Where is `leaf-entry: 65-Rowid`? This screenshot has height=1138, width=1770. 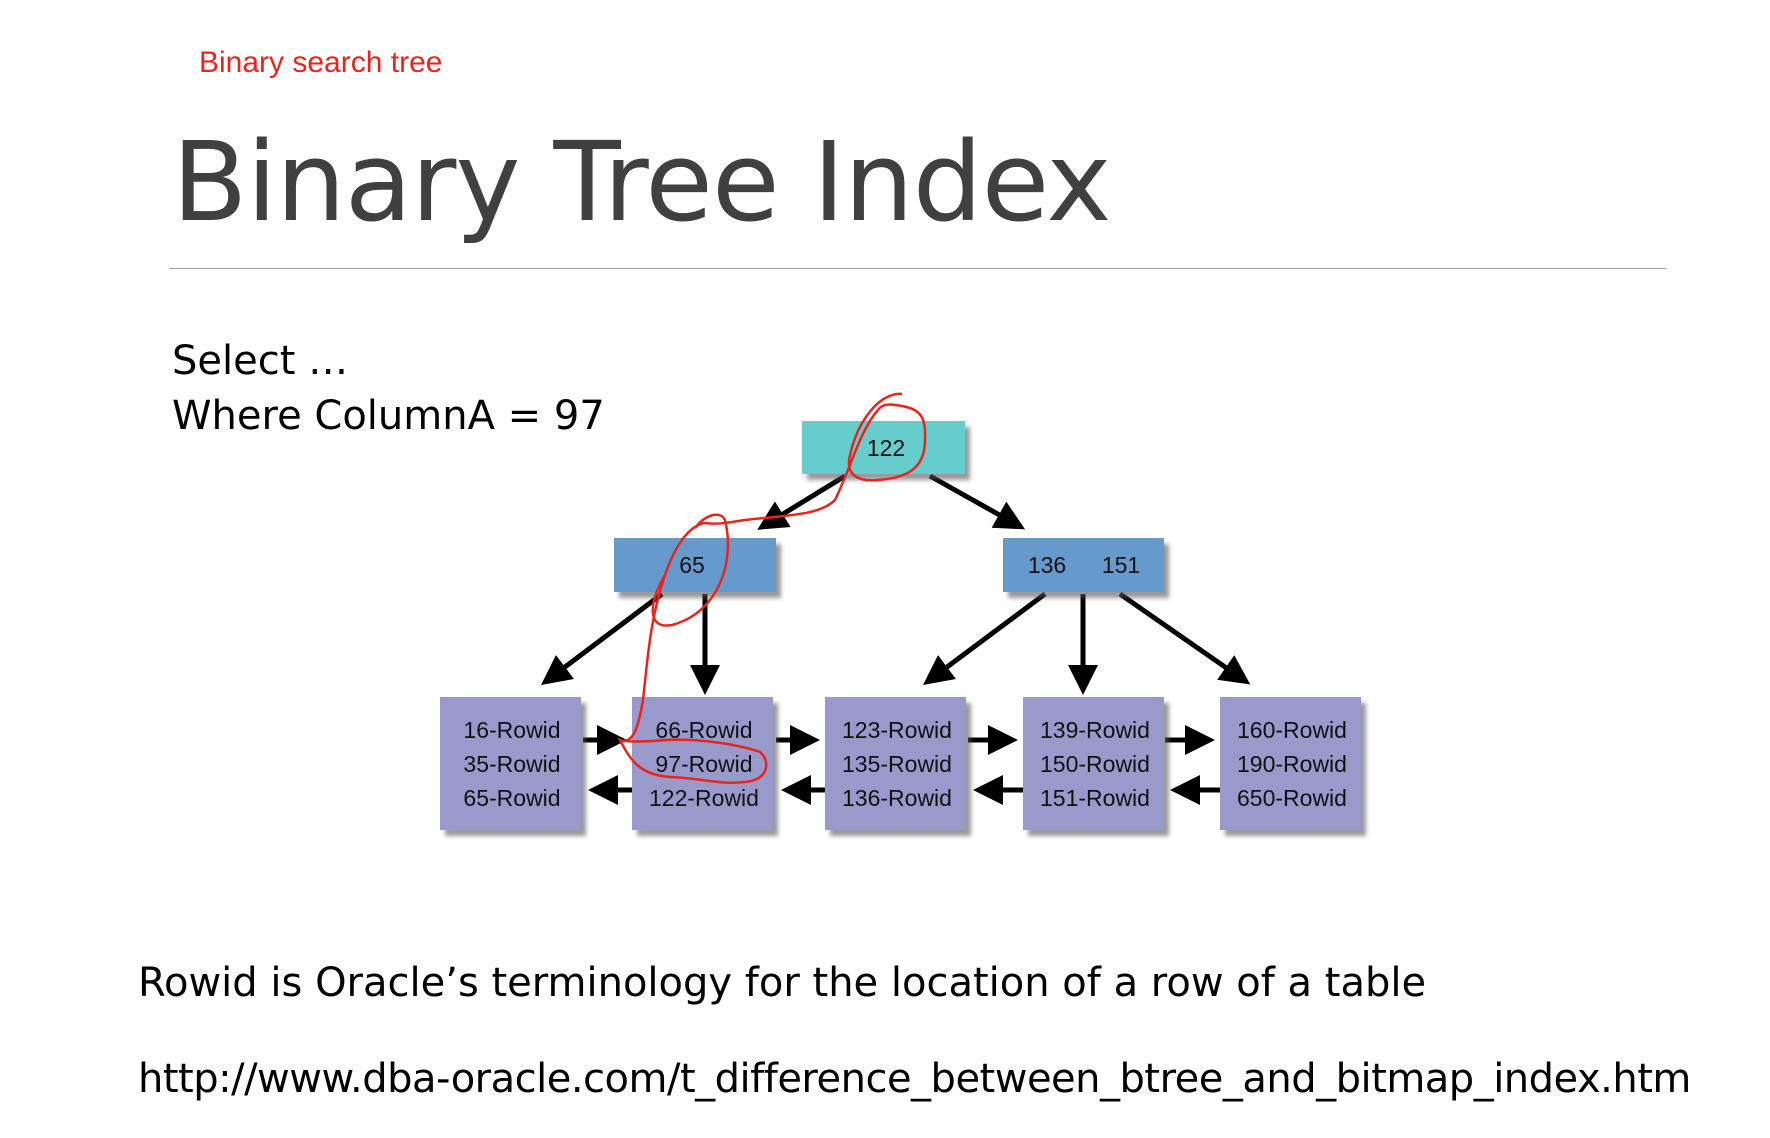 leaf-entry: 65-Rowid is located at coordinates (511, 798).